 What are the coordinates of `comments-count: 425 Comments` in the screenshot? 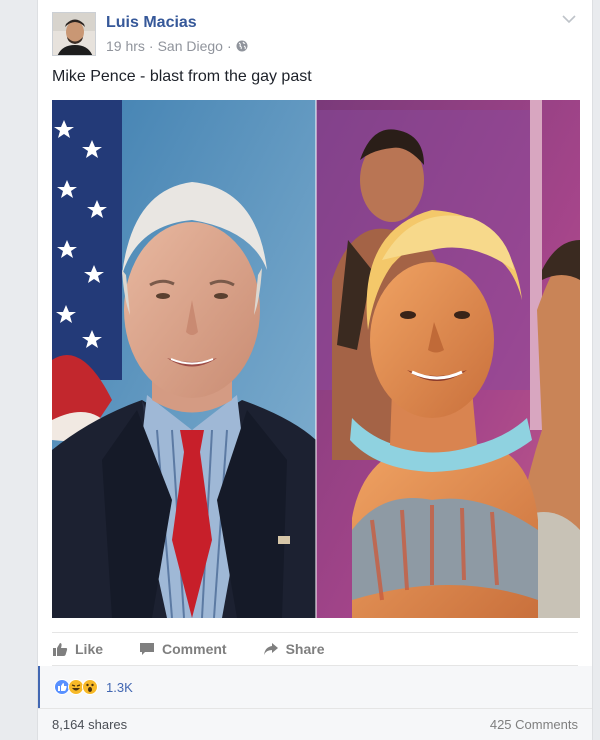 It's located at (534, 724).